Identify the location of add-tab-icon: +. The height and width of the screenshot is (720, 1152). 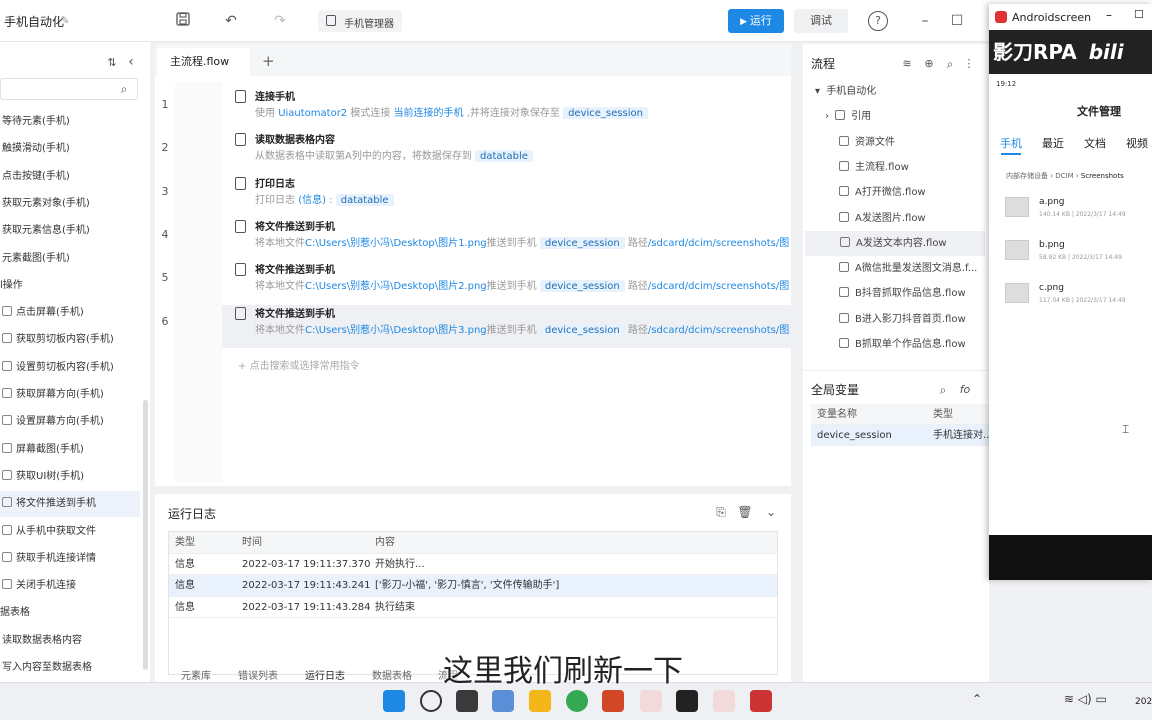
(268, 61).